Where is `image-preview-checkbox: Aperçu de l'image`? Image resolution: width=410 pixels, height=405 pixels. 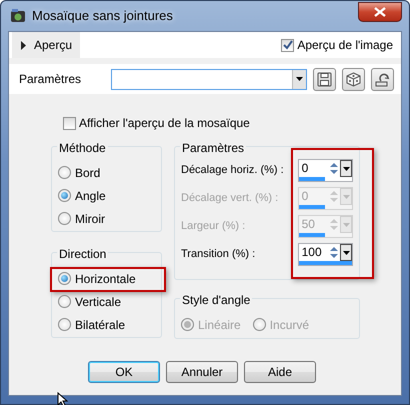 image-preview-checkbox: Aperçu de l'image is located at coordinates (337, 45).